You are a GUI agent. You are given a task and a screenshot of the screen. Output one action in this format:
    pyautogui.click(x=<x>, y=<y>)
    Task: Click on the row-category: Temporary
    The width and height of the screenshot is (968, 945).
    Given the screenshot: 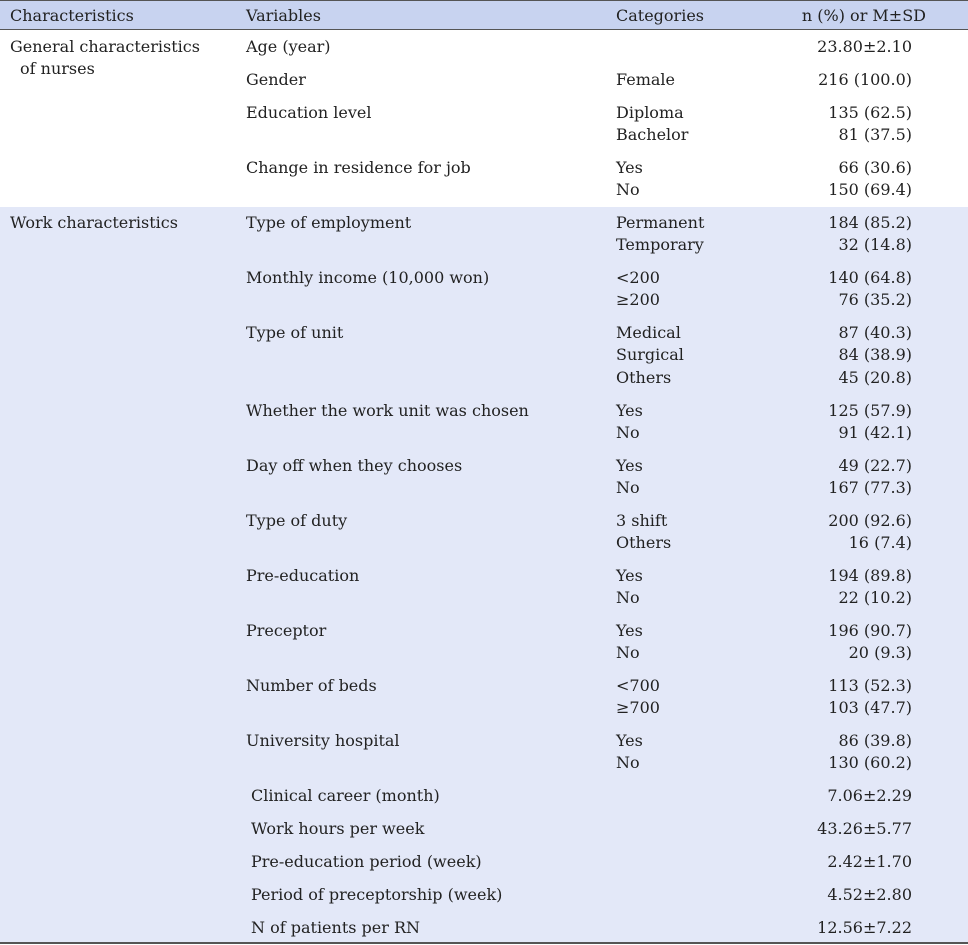 What is the action you would take?
    pyautogui.click(x=660, y=245)
    